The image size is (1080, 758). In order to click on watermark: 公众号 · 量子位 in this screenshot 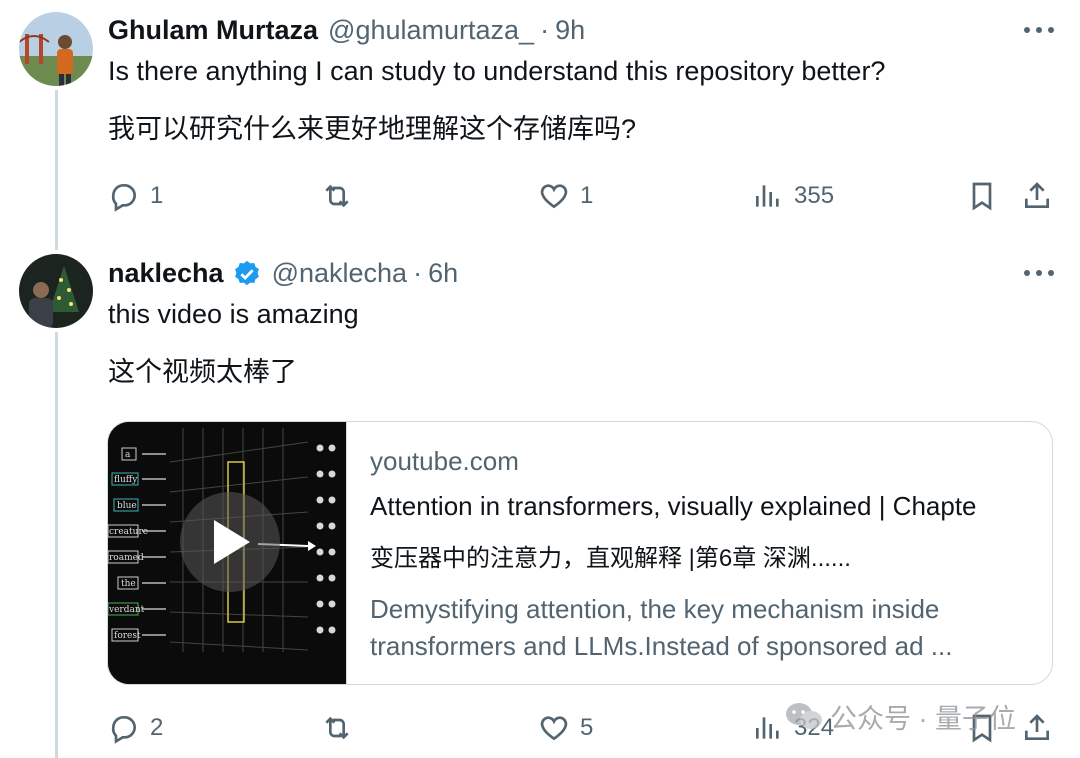, I will do `click(900, 716)`.